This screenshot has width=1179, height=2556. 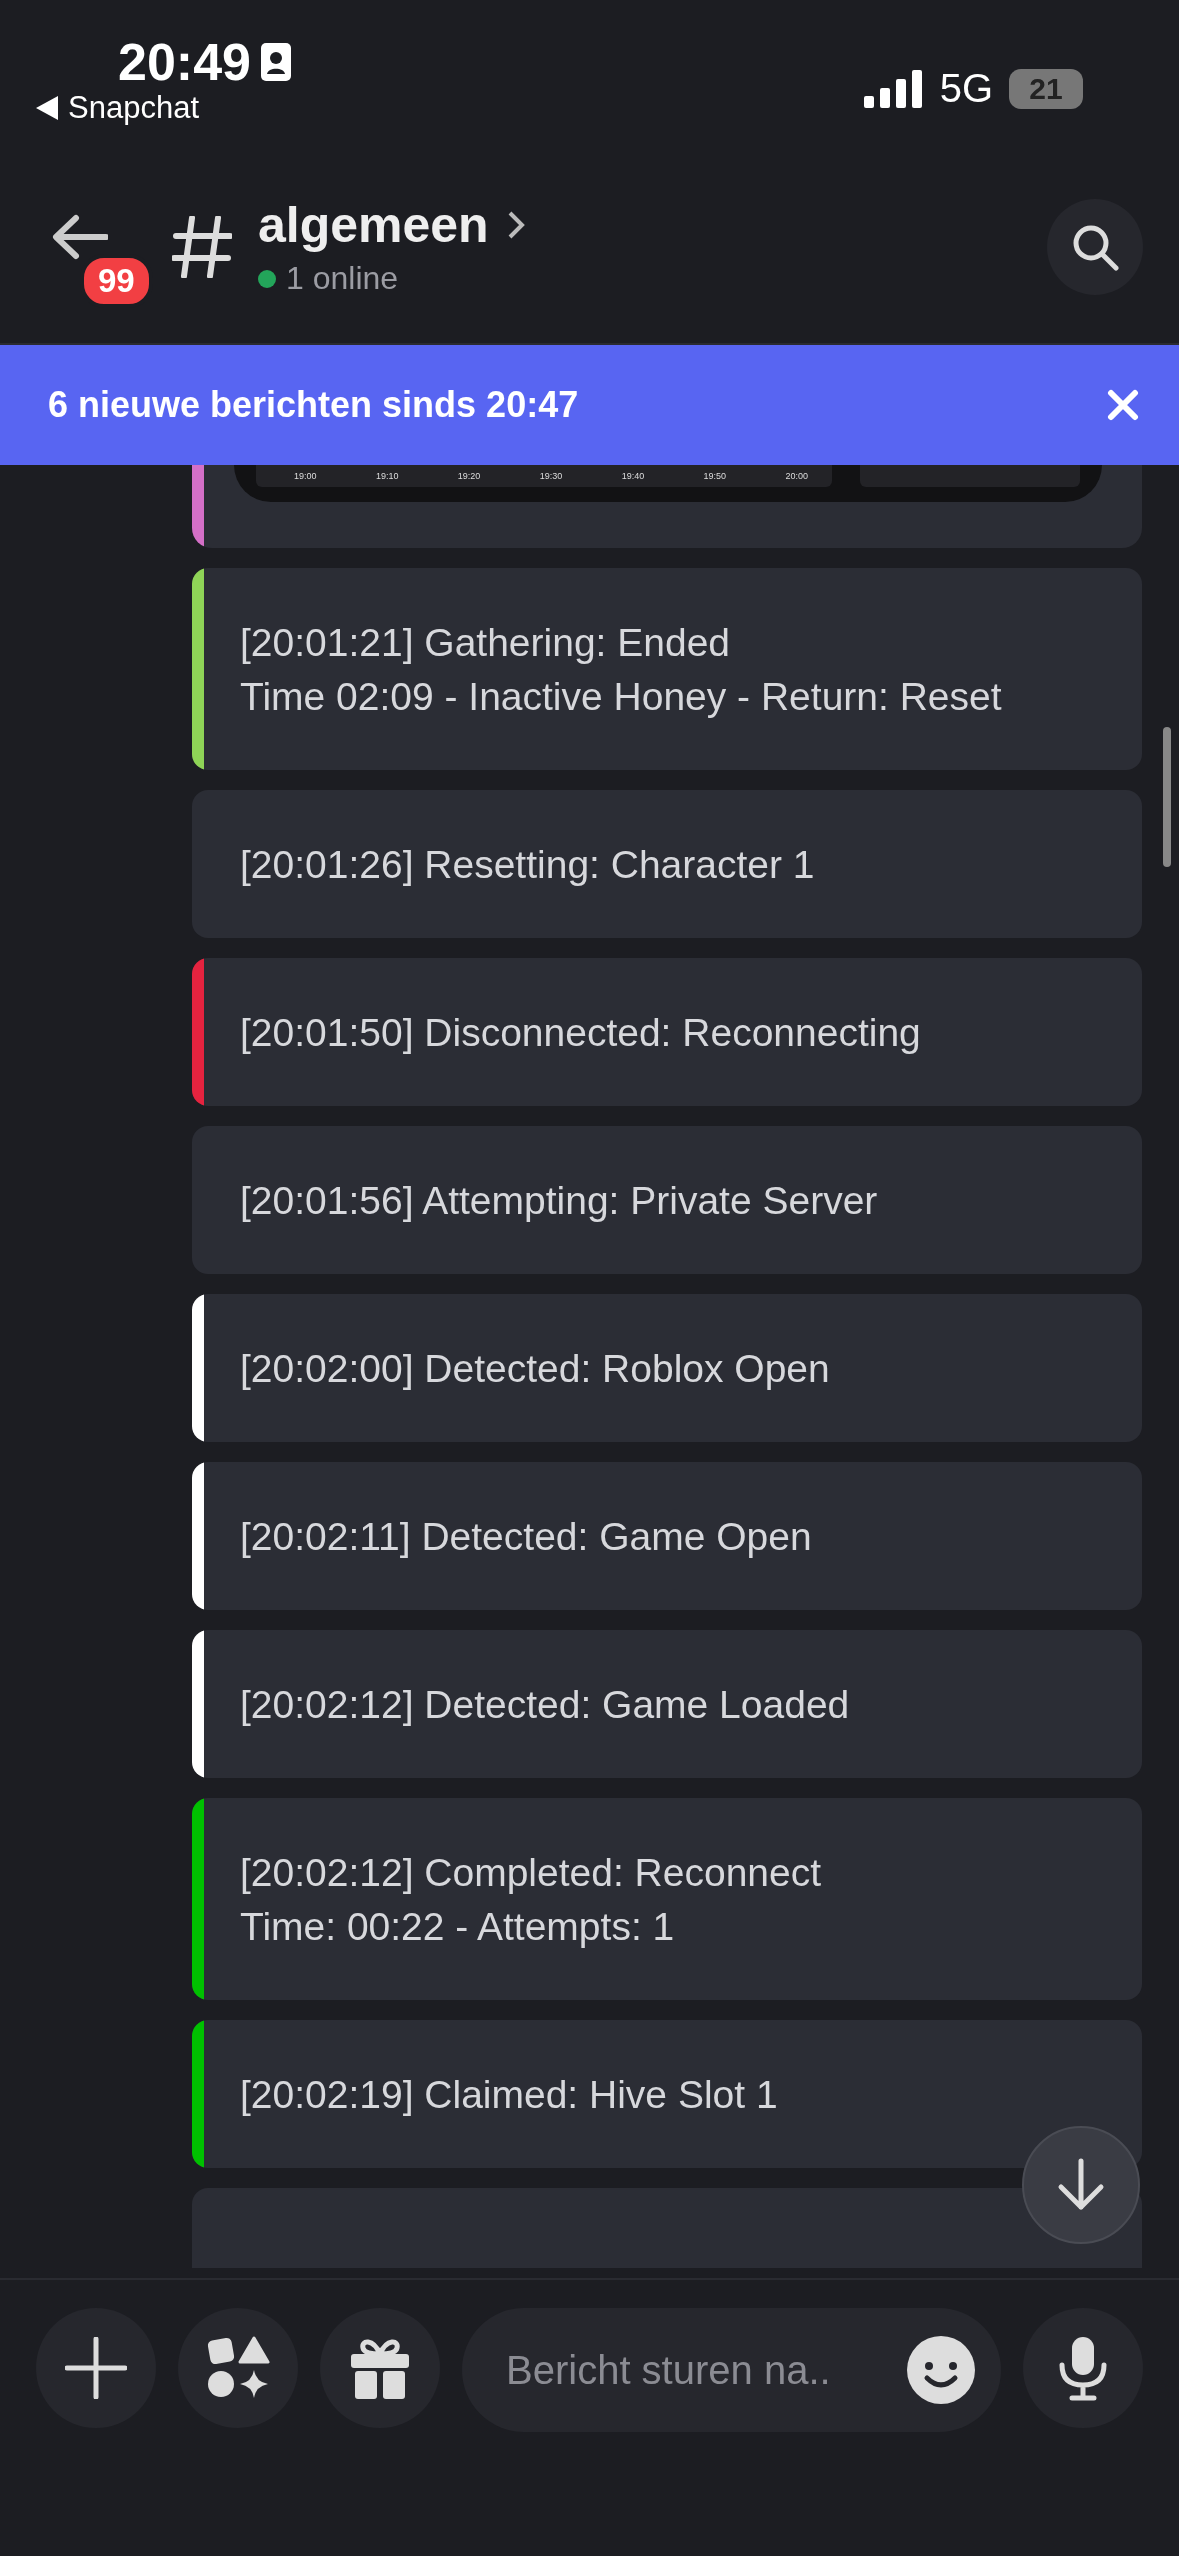 I want to click on signal-icon, so click(x=893, y=88).